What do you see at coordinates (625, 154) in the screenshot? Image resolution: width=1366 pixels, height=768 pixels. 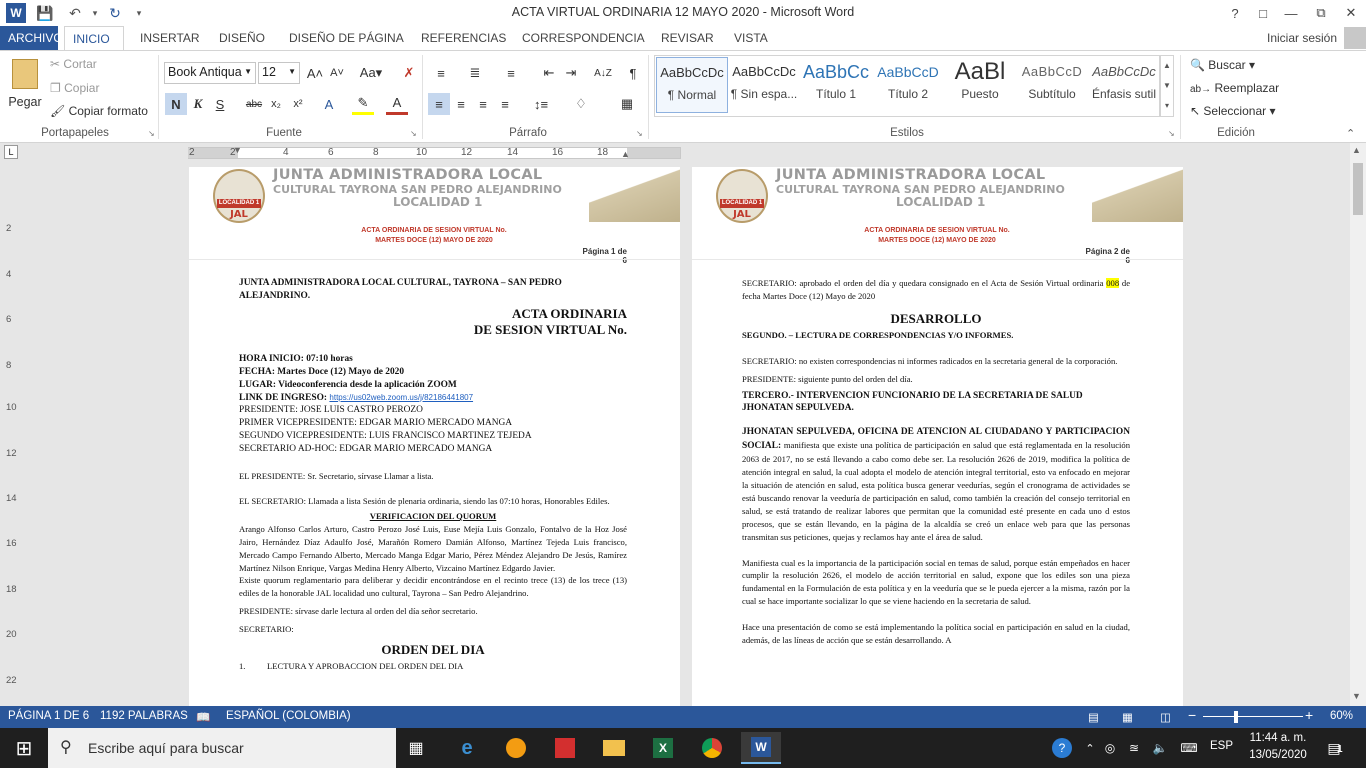 I see `right-indent-marker: ▲` at bounding box center [625, 154].